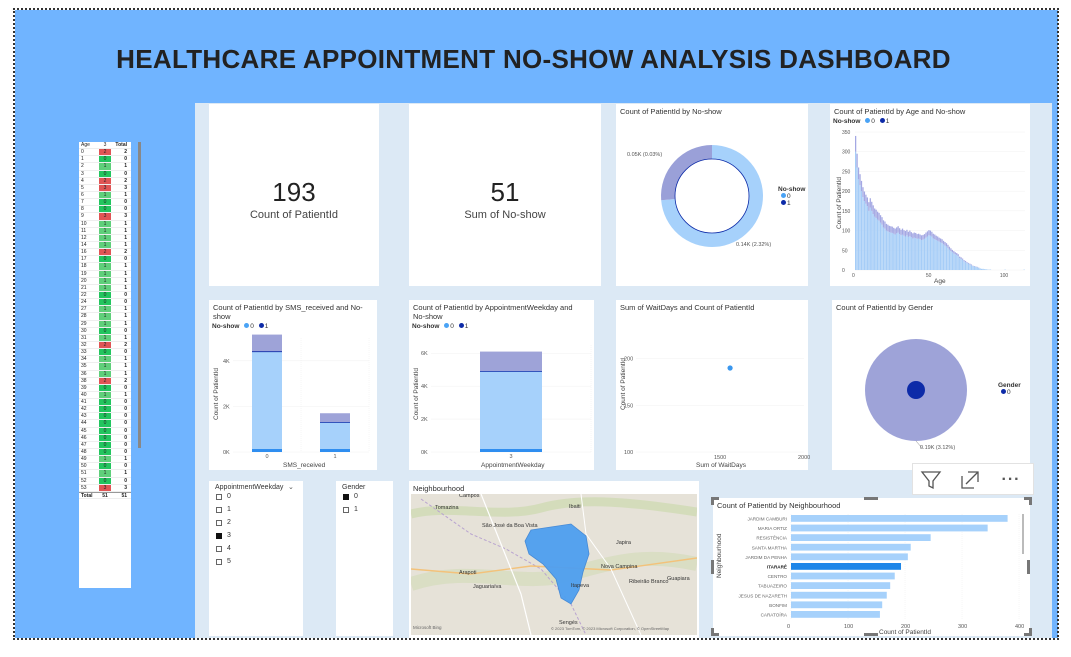 Image resolution: width=1071 pixels, height=657 pixels. I want to click on value-cell: 1, so click(105, 245).